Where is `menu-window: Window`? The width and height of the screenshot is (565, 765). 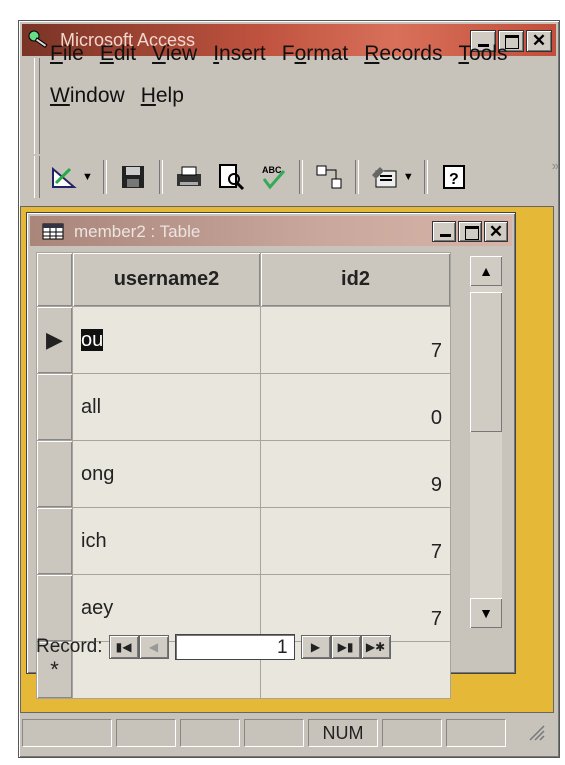 menu-window: Window is located at coordinates (87, 96).